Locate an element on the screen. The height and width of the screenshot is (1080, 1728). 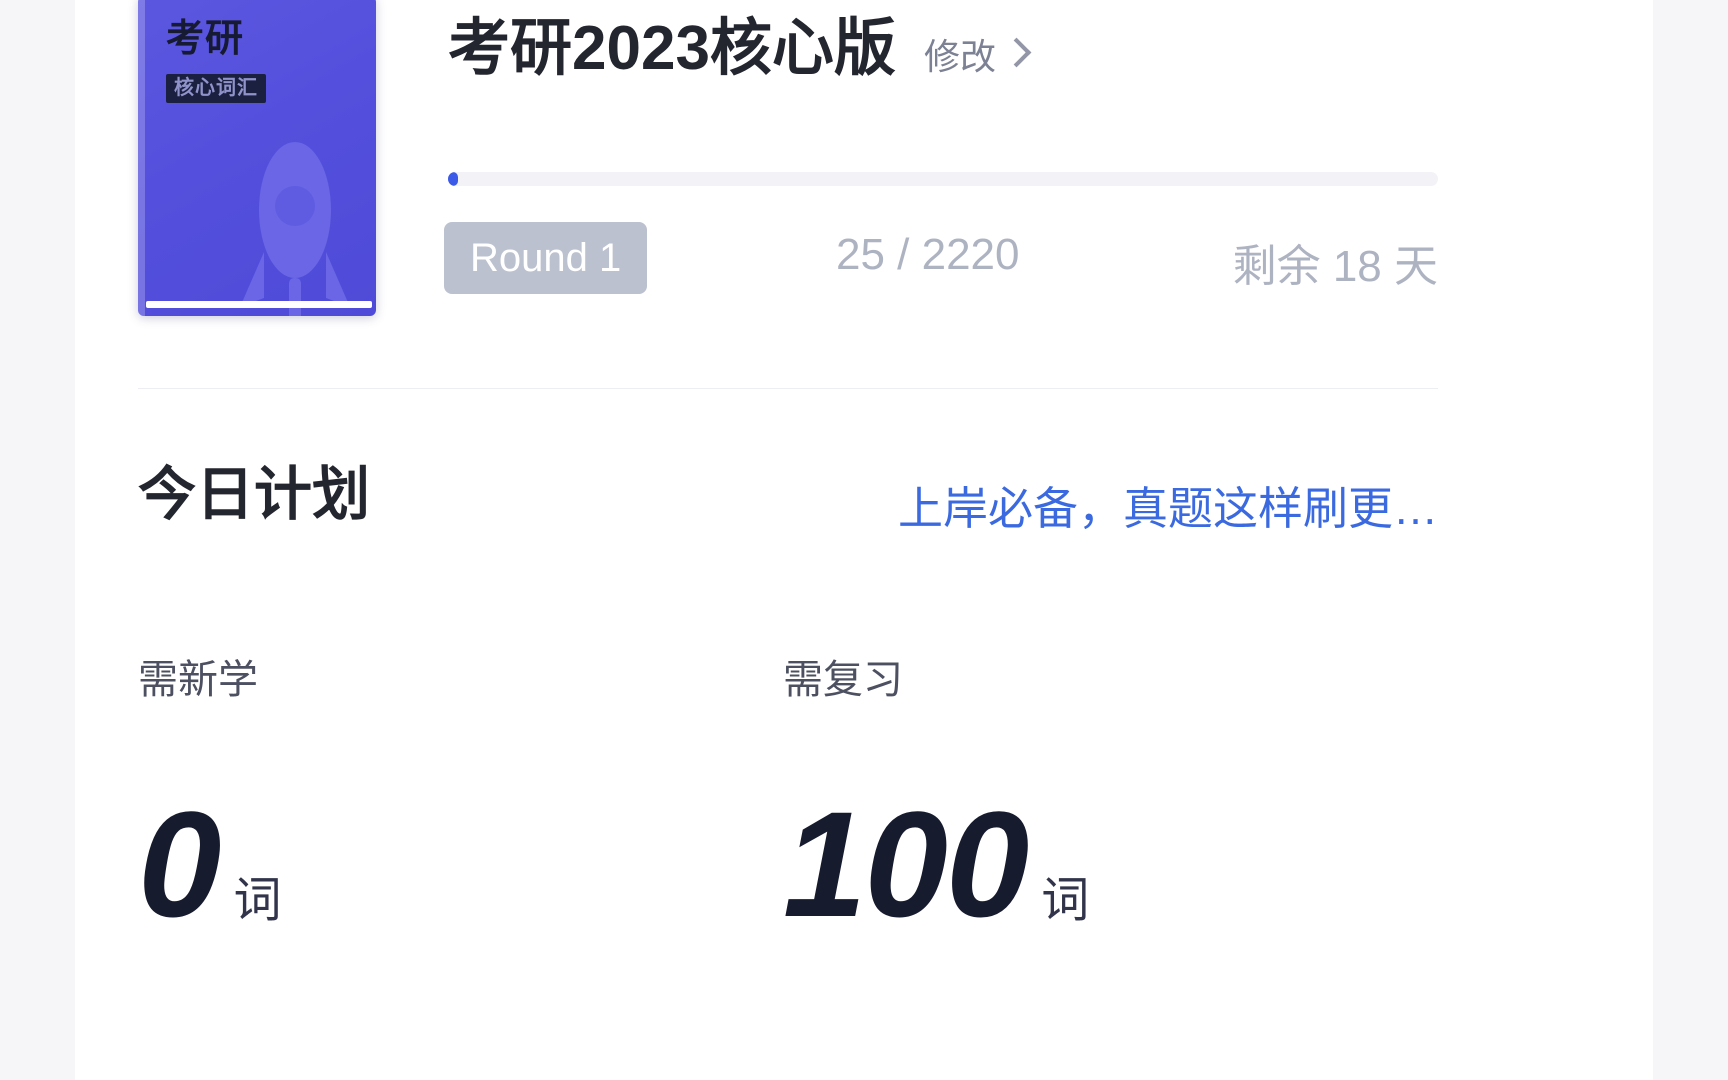
today-plan-title: 今日计划 is located at coordinates (254, 494).